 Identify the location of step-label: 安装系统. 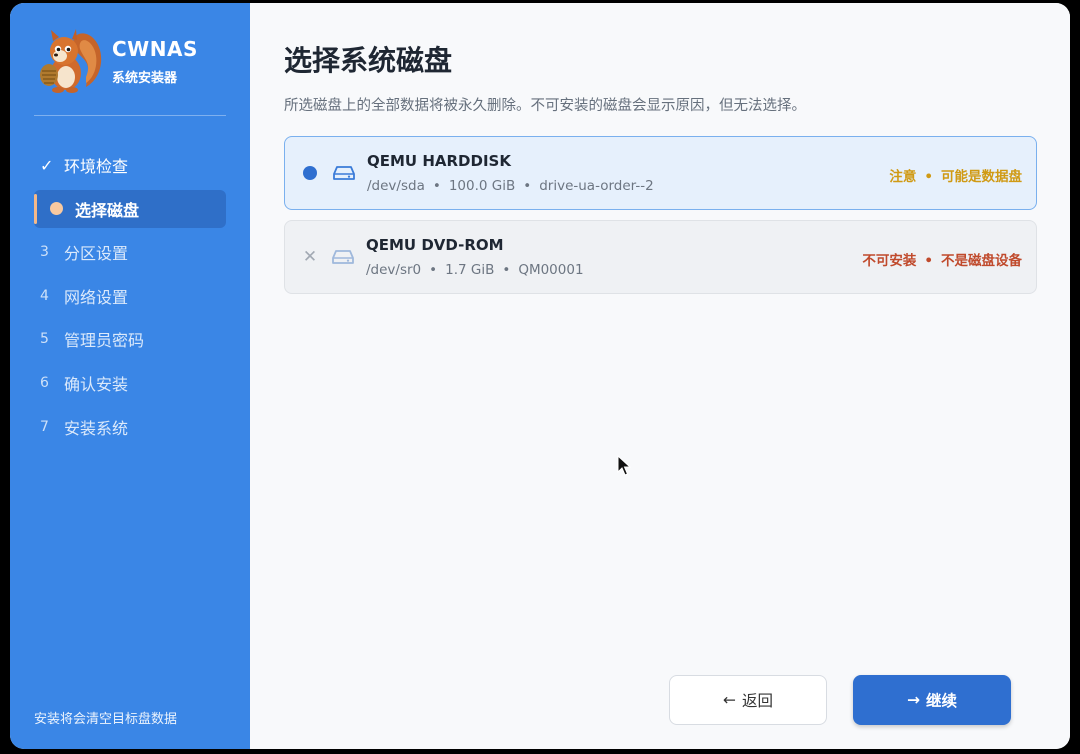
(96, 428).